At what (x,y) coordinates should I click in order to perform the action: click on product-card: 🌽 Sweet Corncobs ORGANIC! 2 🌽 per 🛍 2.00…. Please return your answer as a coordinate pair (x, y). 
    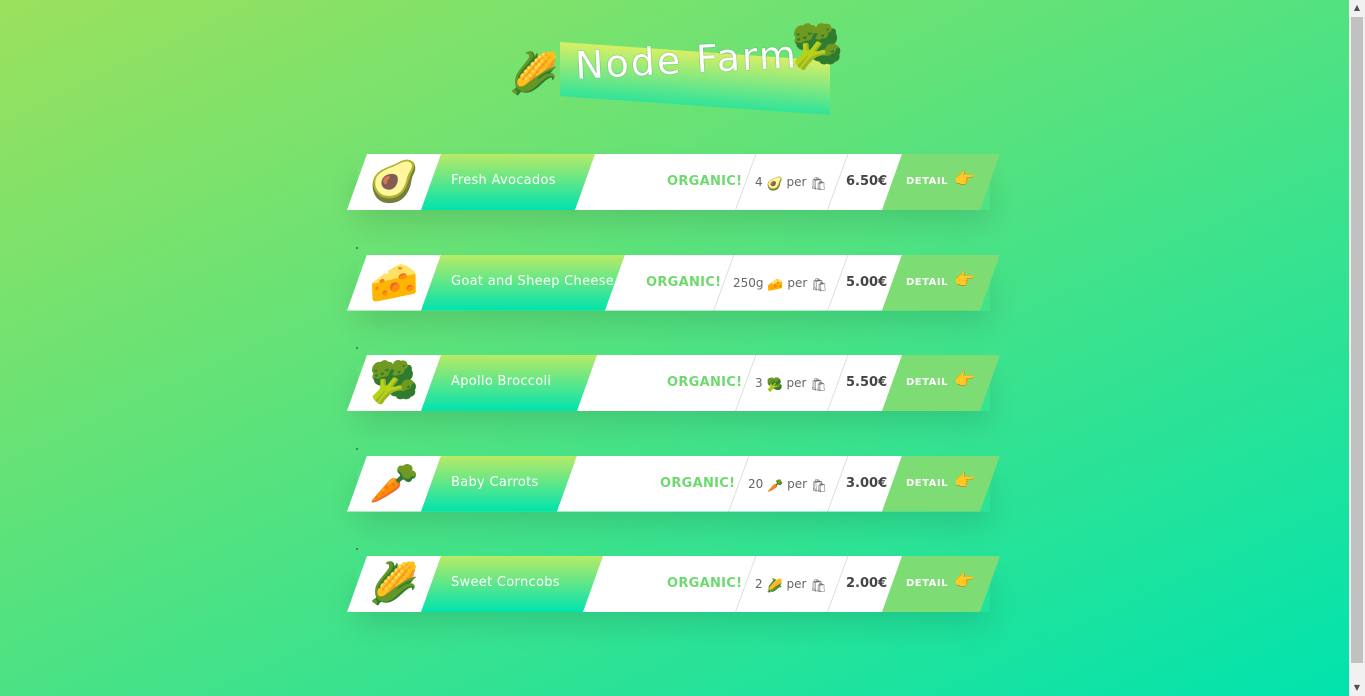
    Looking at the image, I should click on (673, 580).